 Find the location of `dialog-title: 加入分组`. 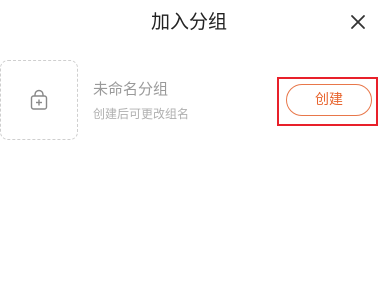

dialog-title: 加入分组 is located at coordinates (188, 22).